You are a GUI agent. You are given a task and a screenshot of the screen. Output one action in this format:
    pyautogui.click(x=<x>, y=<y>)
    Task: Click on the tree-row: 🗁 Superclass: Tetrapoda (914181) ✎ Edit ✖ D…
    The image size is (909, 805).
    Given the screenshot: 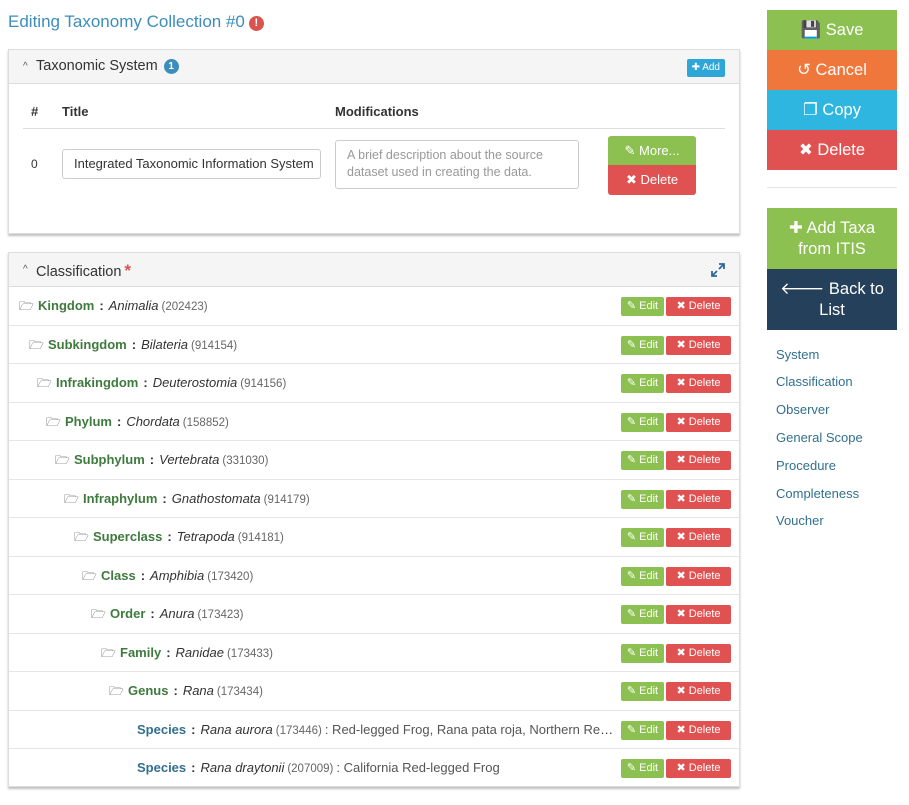 What is the action you would take?
    pyautogui.click(x=374, y=537)
    